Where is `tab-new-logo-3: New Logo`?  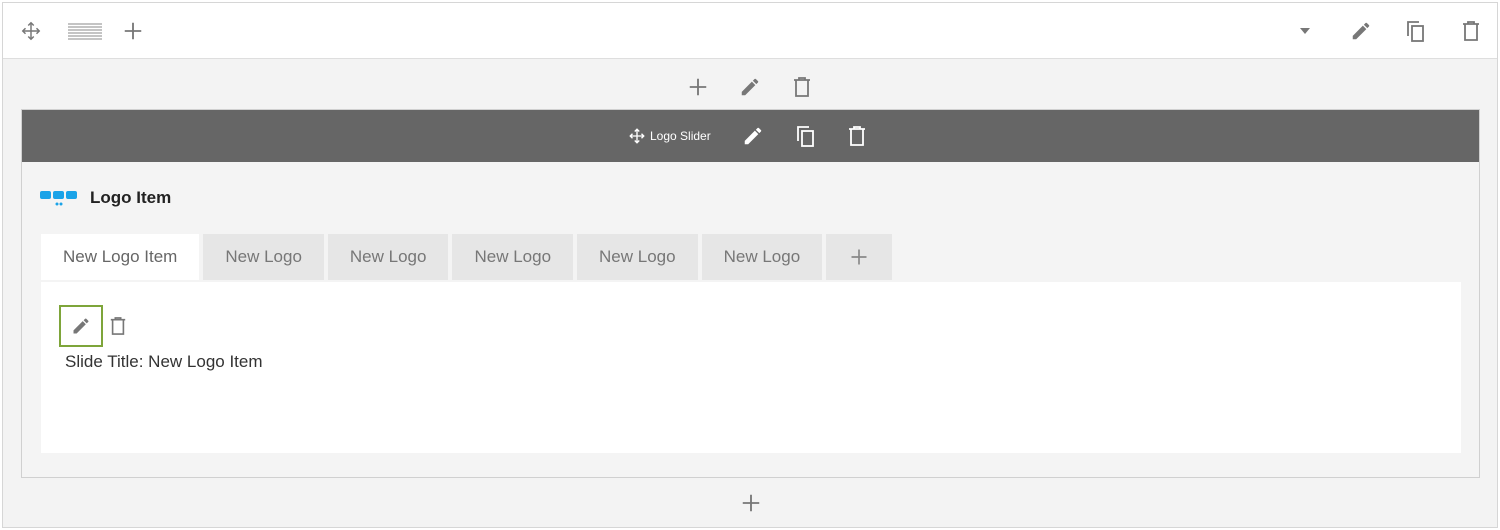 tab-new-logo-3: New Logo is located at coordinates (513, 257).